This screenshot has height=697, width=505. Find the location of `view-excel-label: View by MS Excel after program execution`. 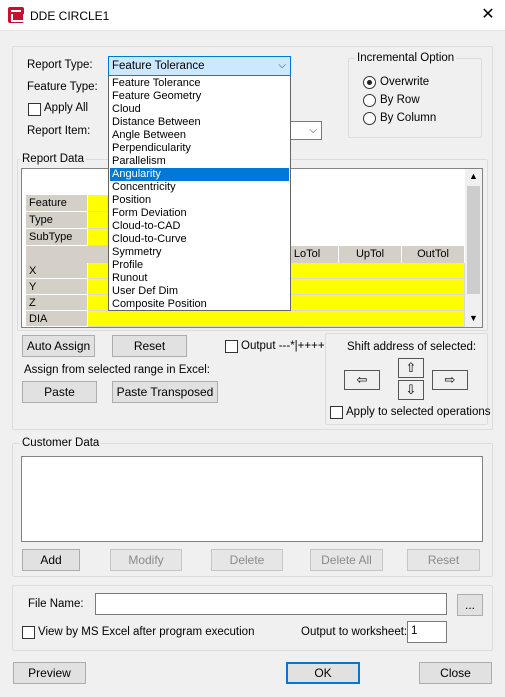

view-excel-label: View by MS Excel after program execution is located at coordinates (146, 632).